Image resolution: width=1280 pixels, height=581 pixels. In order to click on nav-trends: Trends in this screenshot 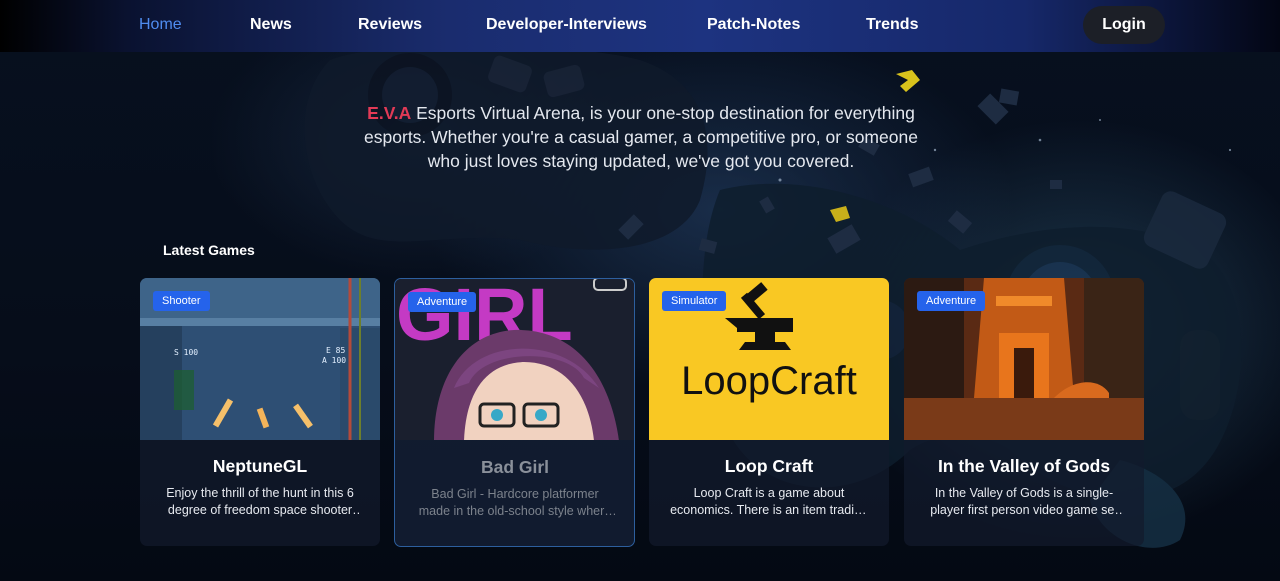, I will do `click(892, 25)`.